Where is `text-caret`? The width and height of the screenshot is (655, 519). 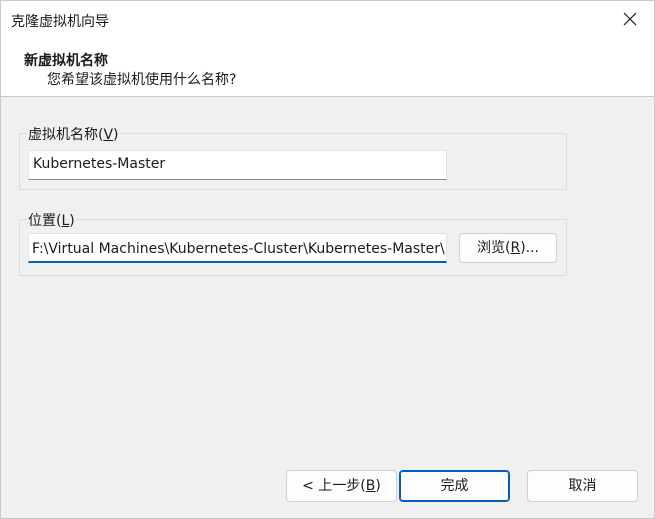 text-caret is located at coordinates (445, 247).